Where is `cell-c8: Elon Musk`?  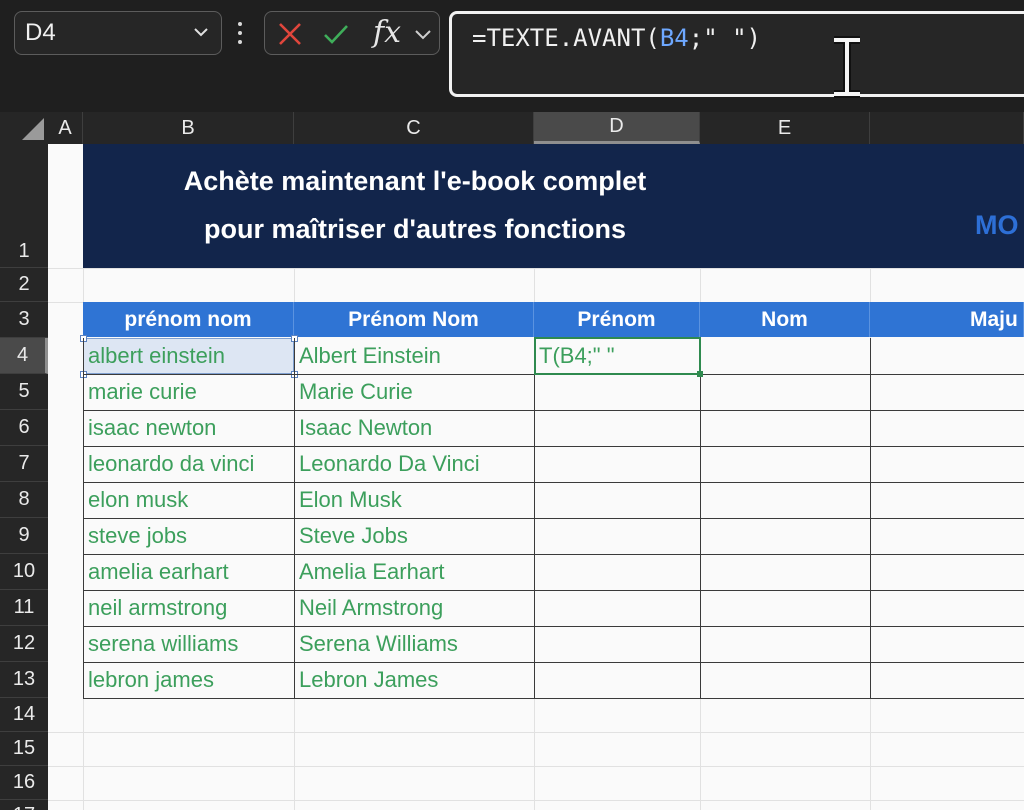 cell-c8: Elon Musk is located at coordinates (414, 500).